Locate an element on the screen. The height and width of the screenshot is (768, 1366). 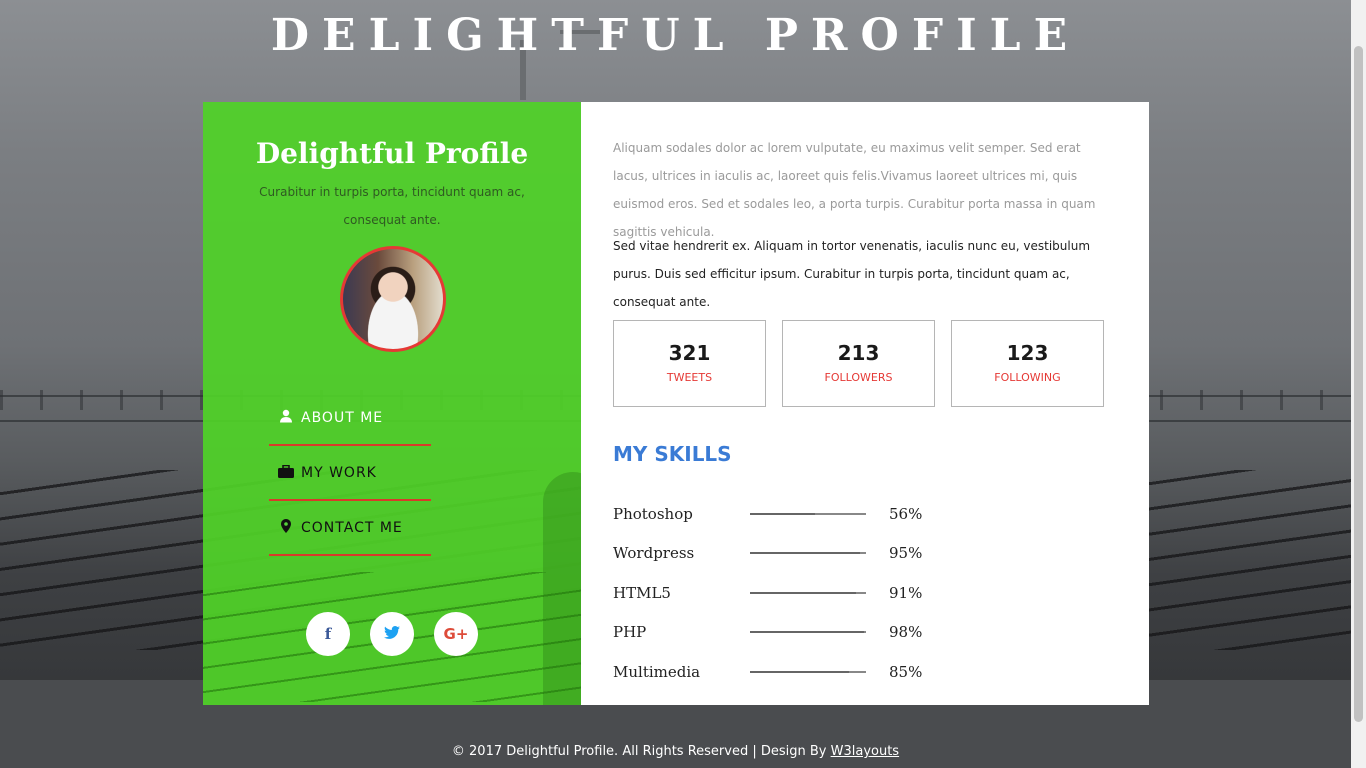
nav-item-contact-me: CONTACT ME is located at coordinates (350, 529).